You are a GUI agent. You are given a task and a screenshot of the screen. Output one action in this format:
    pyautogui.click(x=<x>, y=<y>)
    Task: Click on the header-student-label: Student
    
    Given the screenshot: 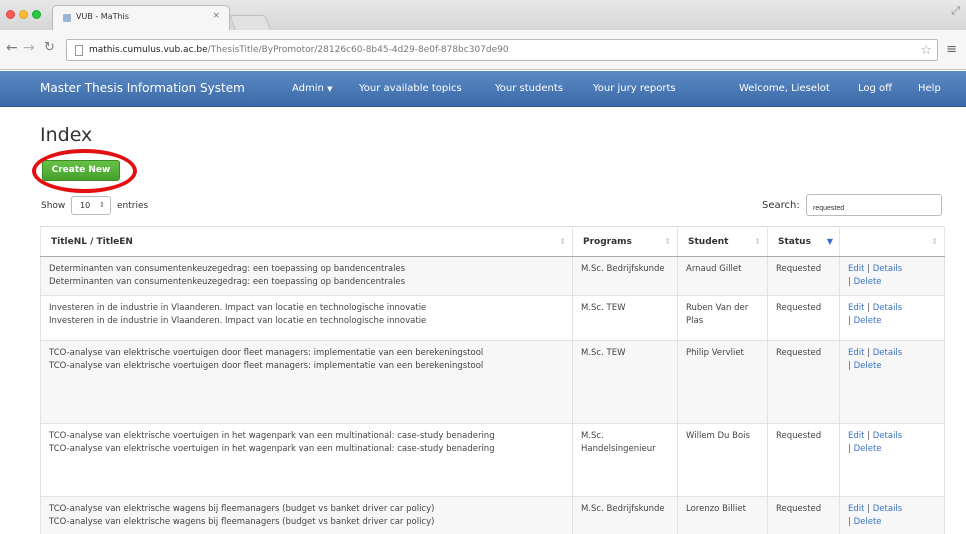 What is the action you would take?
    pyautogui.click(x=708, y=241)
    